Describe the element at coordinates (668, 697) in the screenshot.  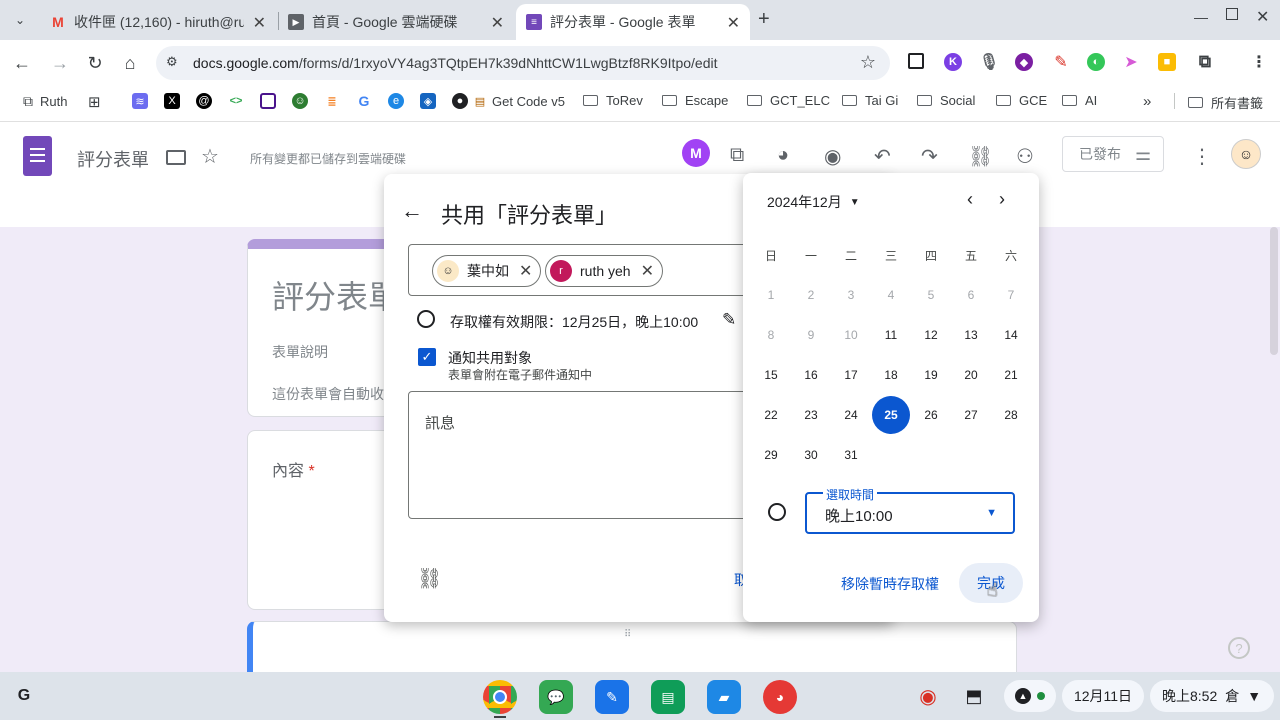
I see `classroom-app-icon: ▤` at that location.